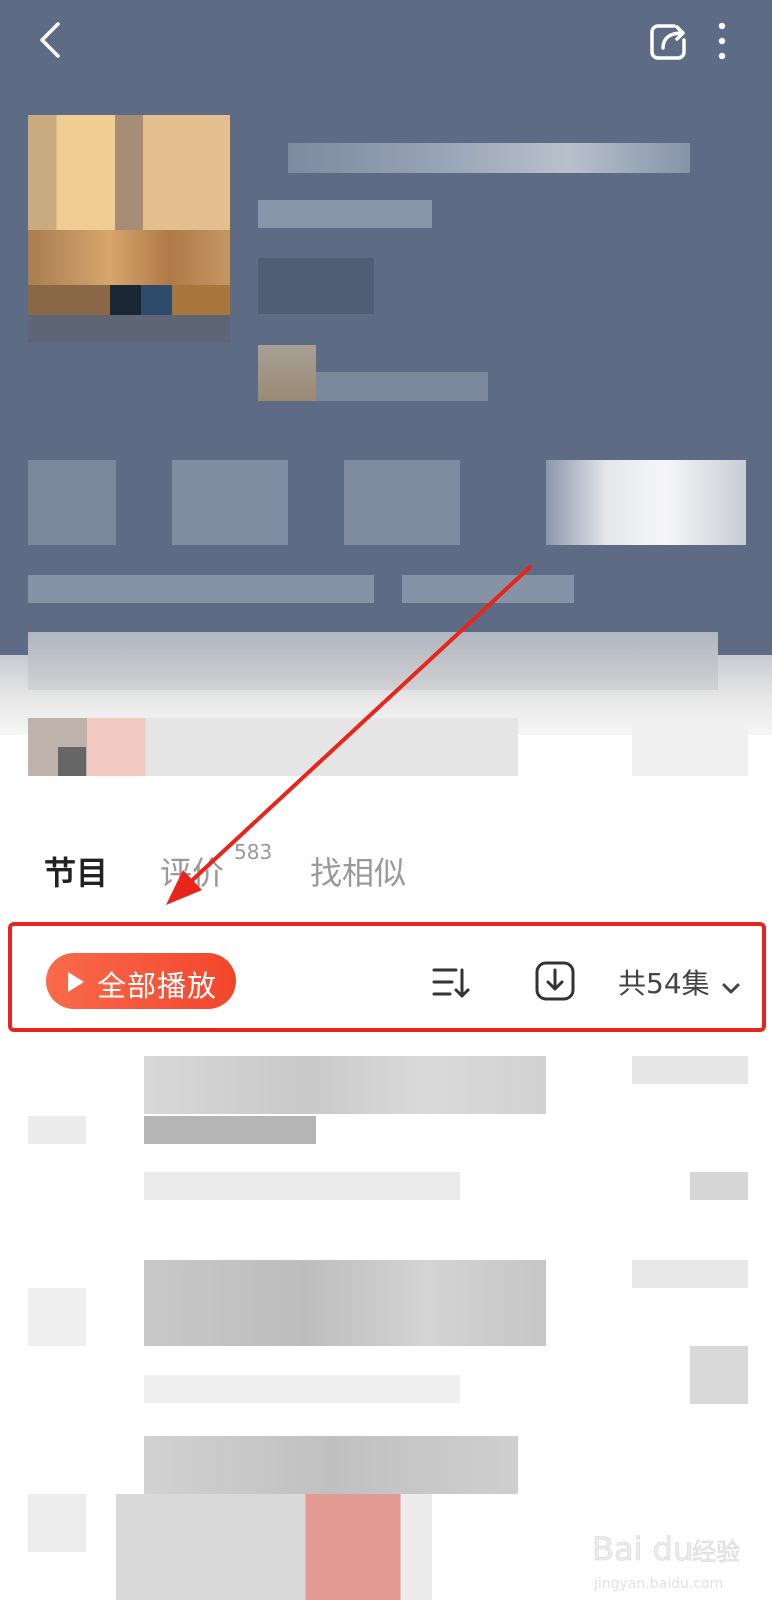  Describe the element at coordinates (201, 589) in the screenshot. I see `album-description` at that location.